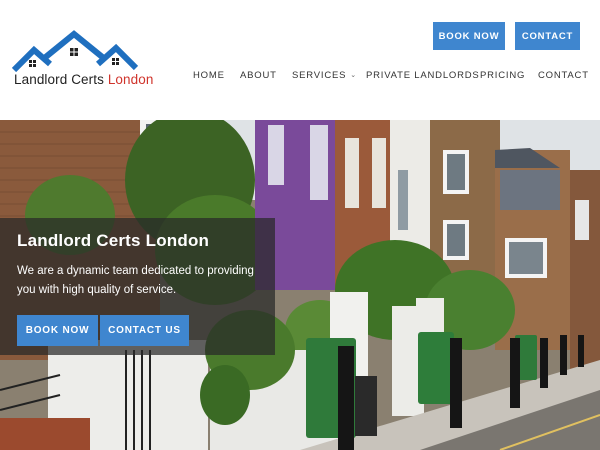  What do you see at coordinates (75, 51) in the screenshot?
I see `house-roof-icon` at bounding box center [75, 51].